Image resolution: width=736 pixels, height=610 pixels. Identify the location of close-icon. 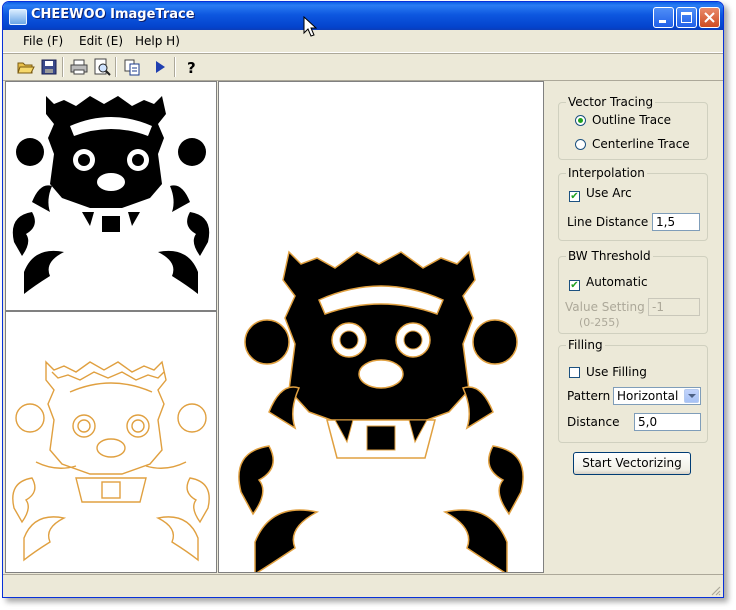
(709, 17).